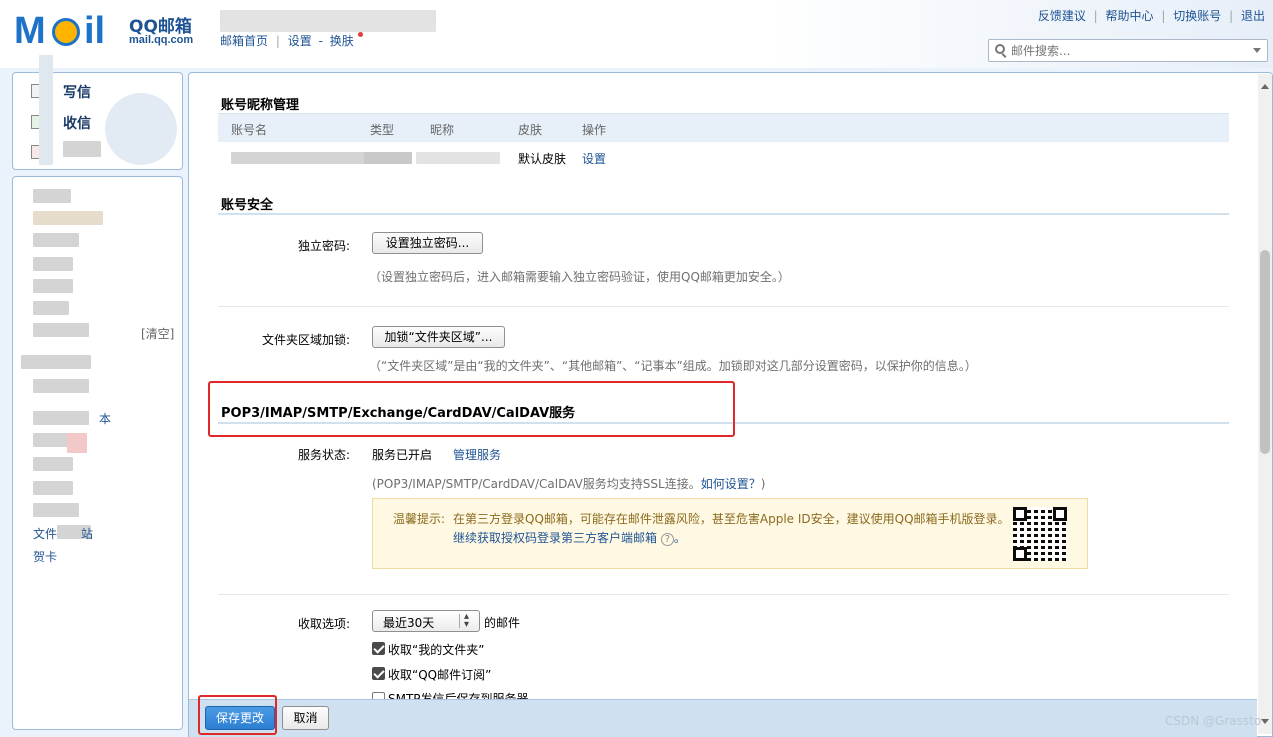  I want to click on trash-label-suffix: 站, so click(87, 533).